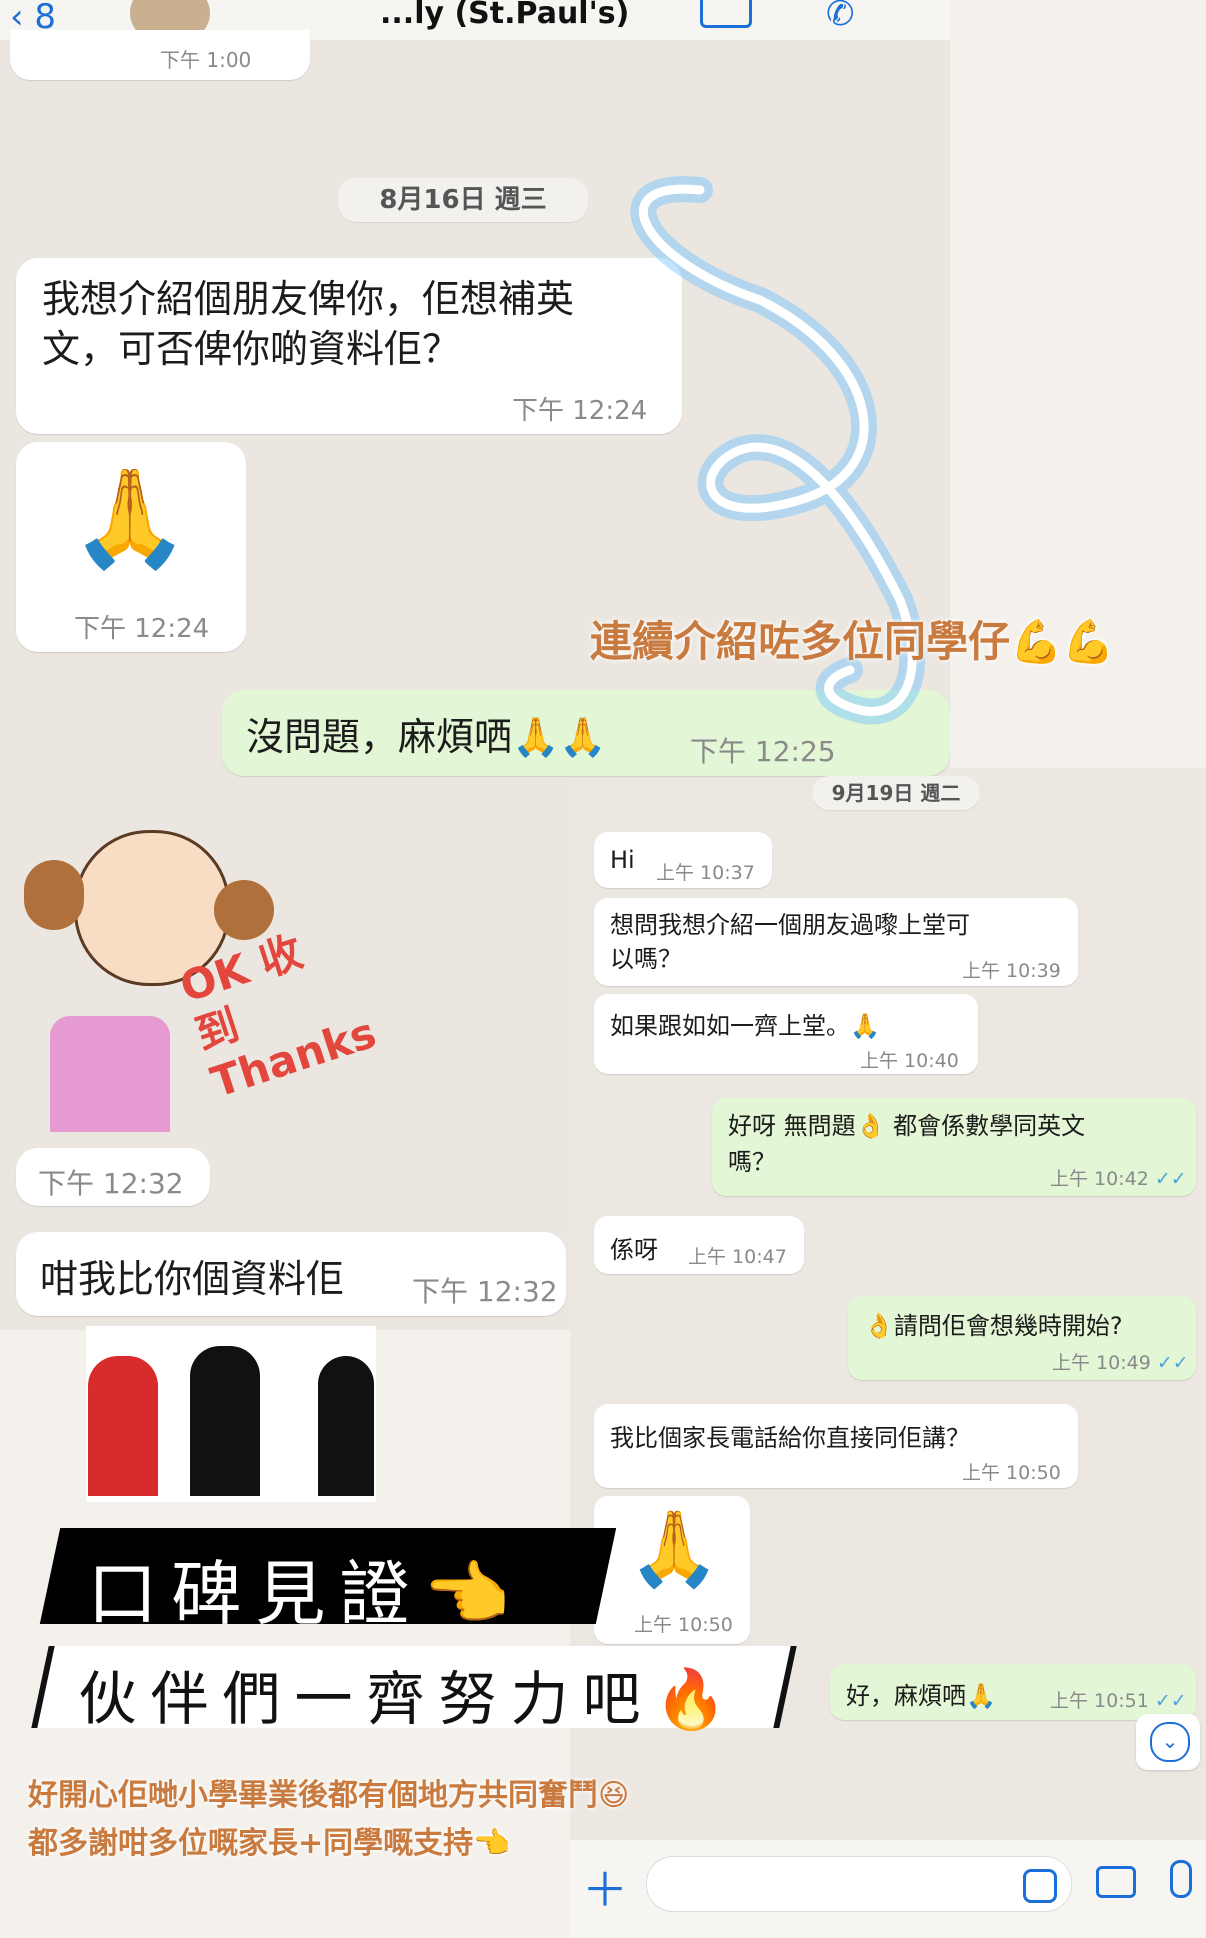 The width and height of the screenshot is (1206, 1938). I want to click on mic-icon, so click(1181, 1879).